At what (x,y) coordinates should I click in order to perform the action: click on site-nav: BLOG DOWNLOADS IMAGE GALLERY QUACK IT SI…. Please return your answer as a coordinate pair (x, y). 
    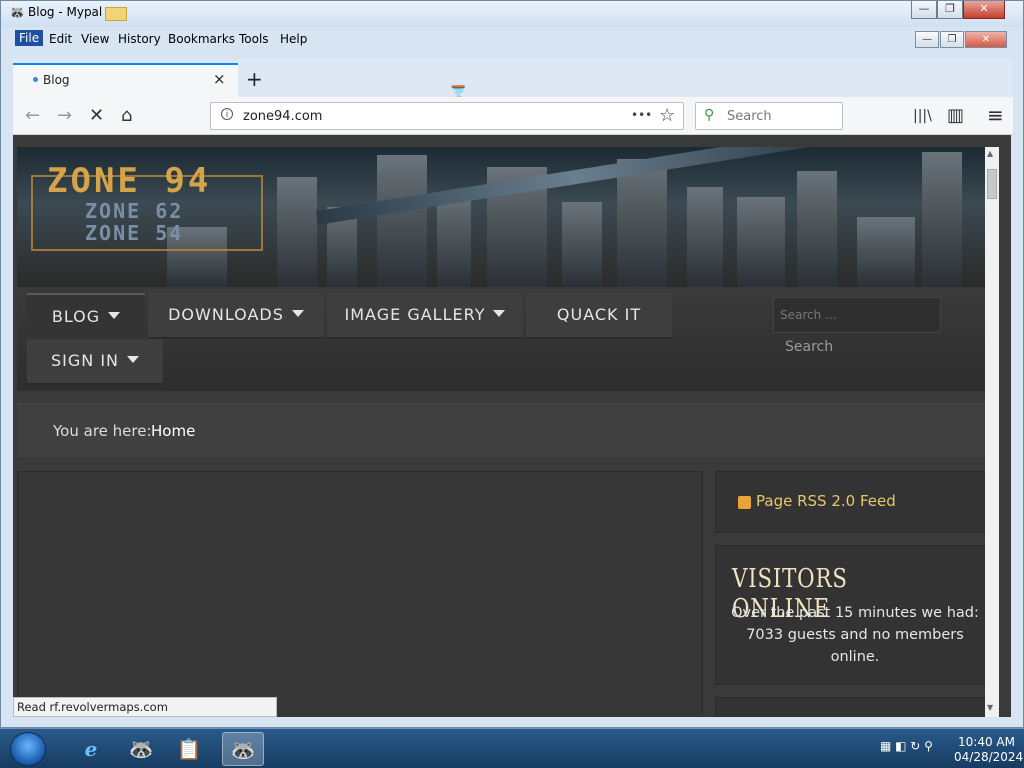
    Looking at the image, I should click on (504, 339).